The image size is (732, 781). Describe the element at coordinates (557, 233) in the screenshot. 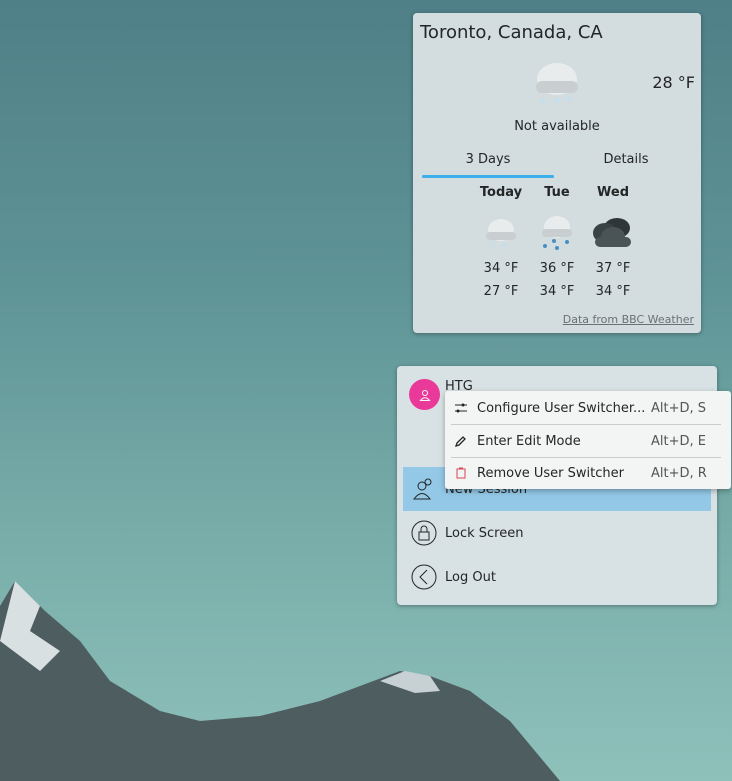

I see `snow-icon` at that location.